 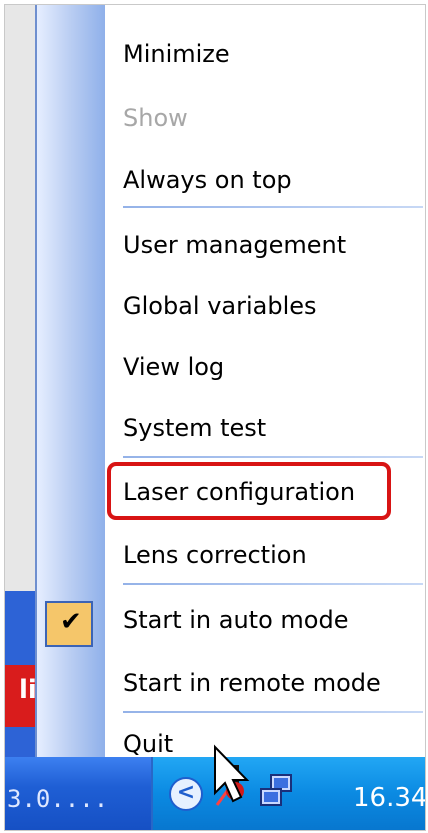 What do you see at coordinates (207, 180) in the screenshot?
I see `menu-item-always-on-top: Always on top` at bounding box center [207, 180].